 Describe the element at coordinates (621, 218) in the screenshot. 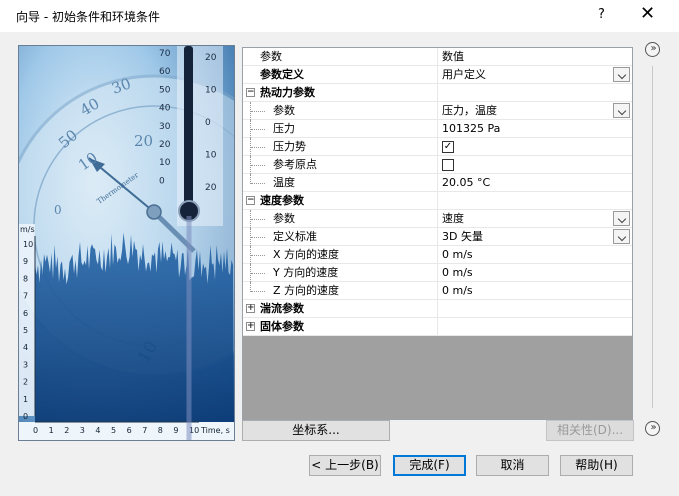

I see `velocity-param-dropdown-icon` at that location.